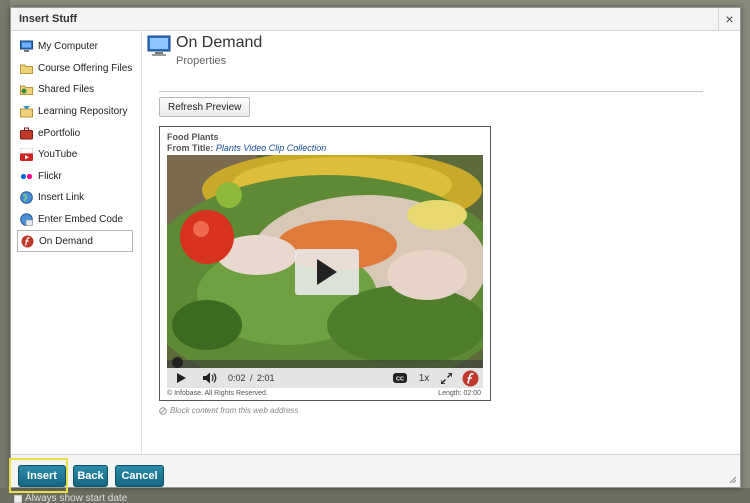 The height and width of the screenshot is (503, 750). What do you see at coordinates (732, 479) in the screenshot?
I see `resize-grip-icon` at bounding box center [732, 479].